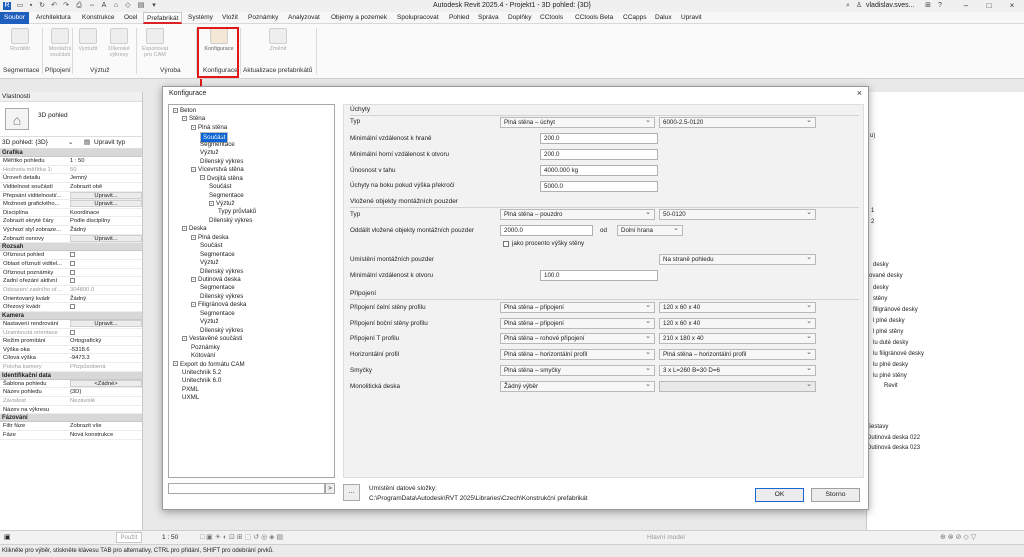 This screenshot has height=557, width=1024. I want to click on tree-node: - Filigránová deska, so click(219, 304).